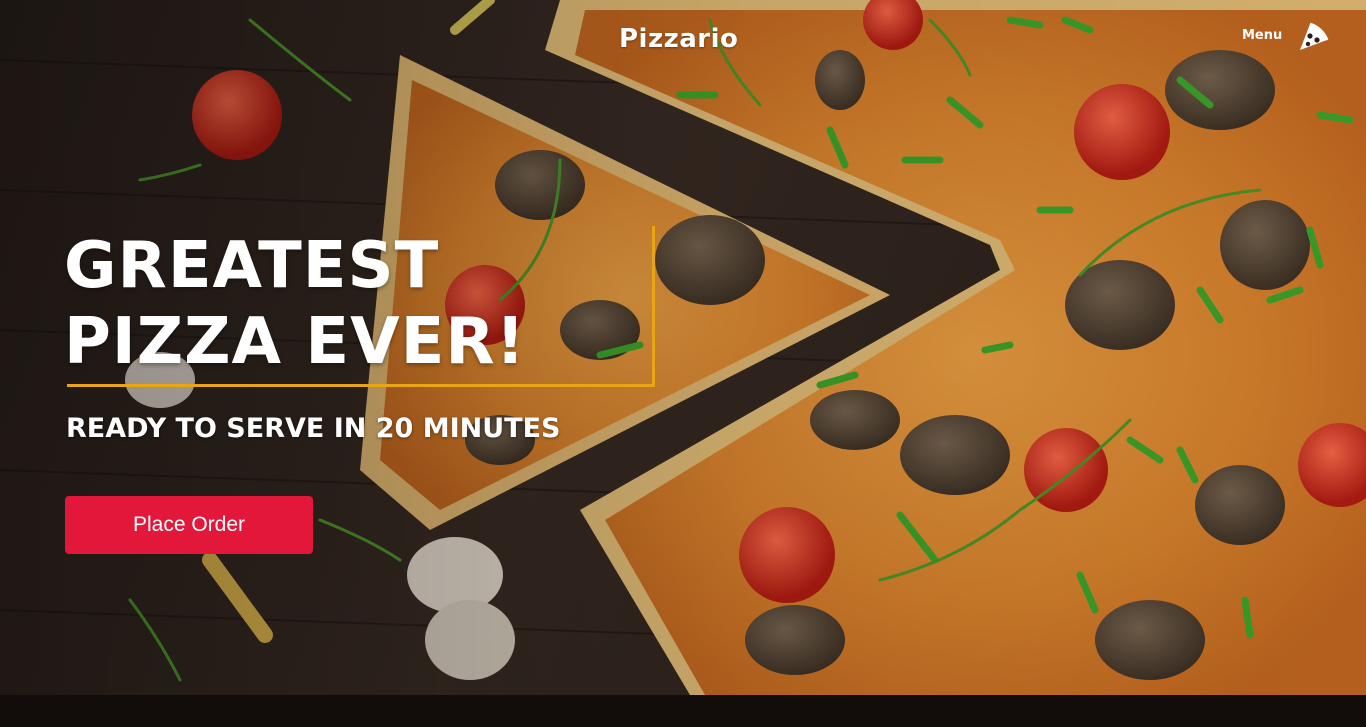 The height and width of the screenshot is (727, 1366). I want to click on pizza-slice-icon, so click(1313, 37).